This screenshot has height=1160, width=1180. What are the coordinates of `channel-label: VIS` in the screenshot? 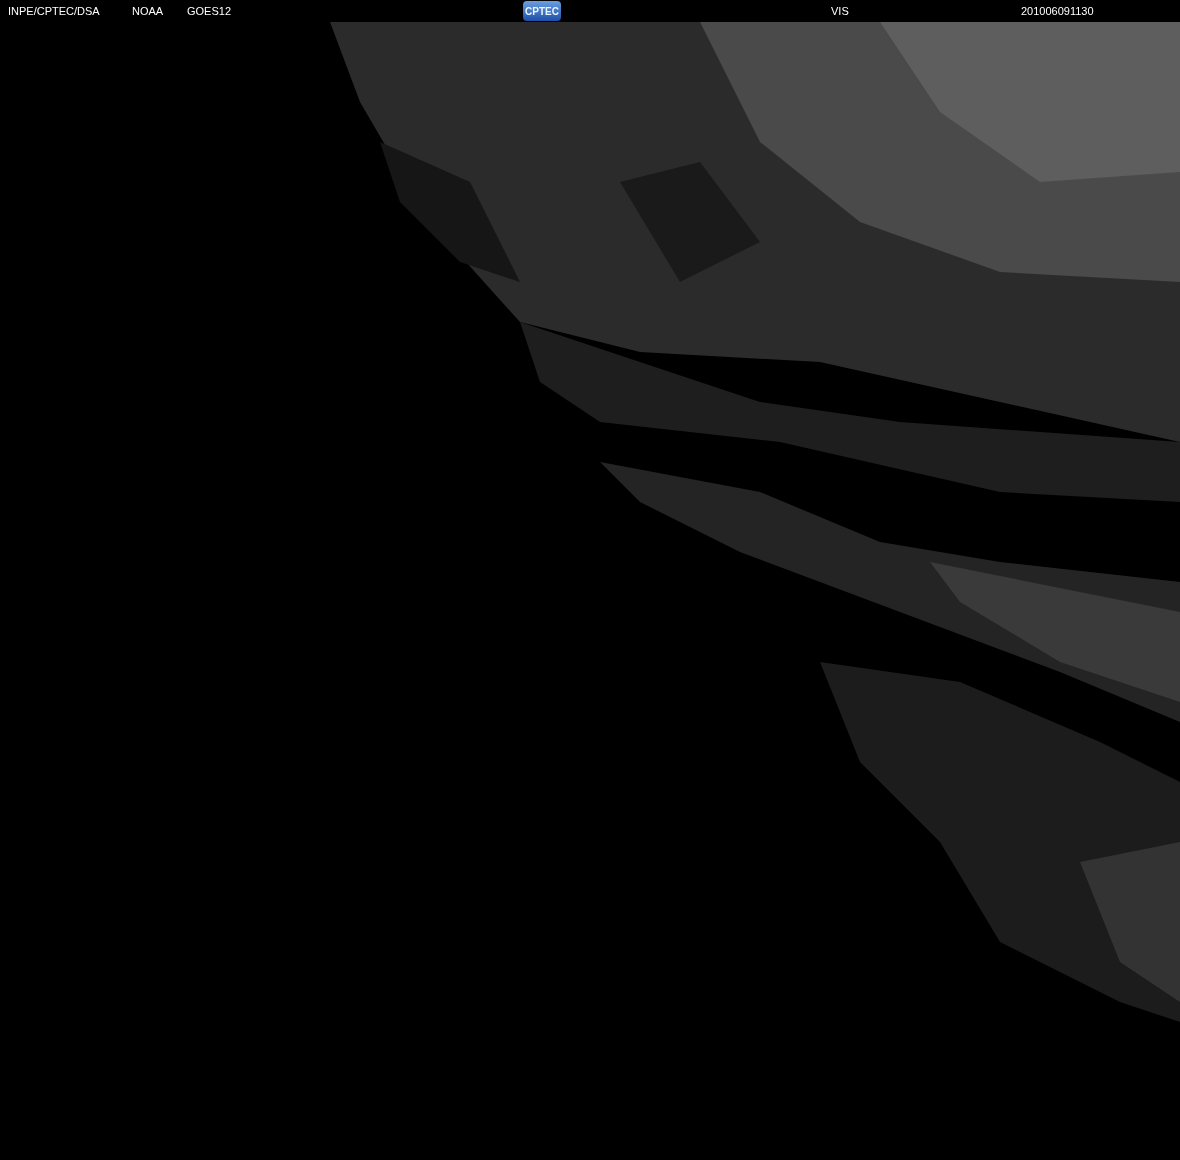 It's located at (840, 11).